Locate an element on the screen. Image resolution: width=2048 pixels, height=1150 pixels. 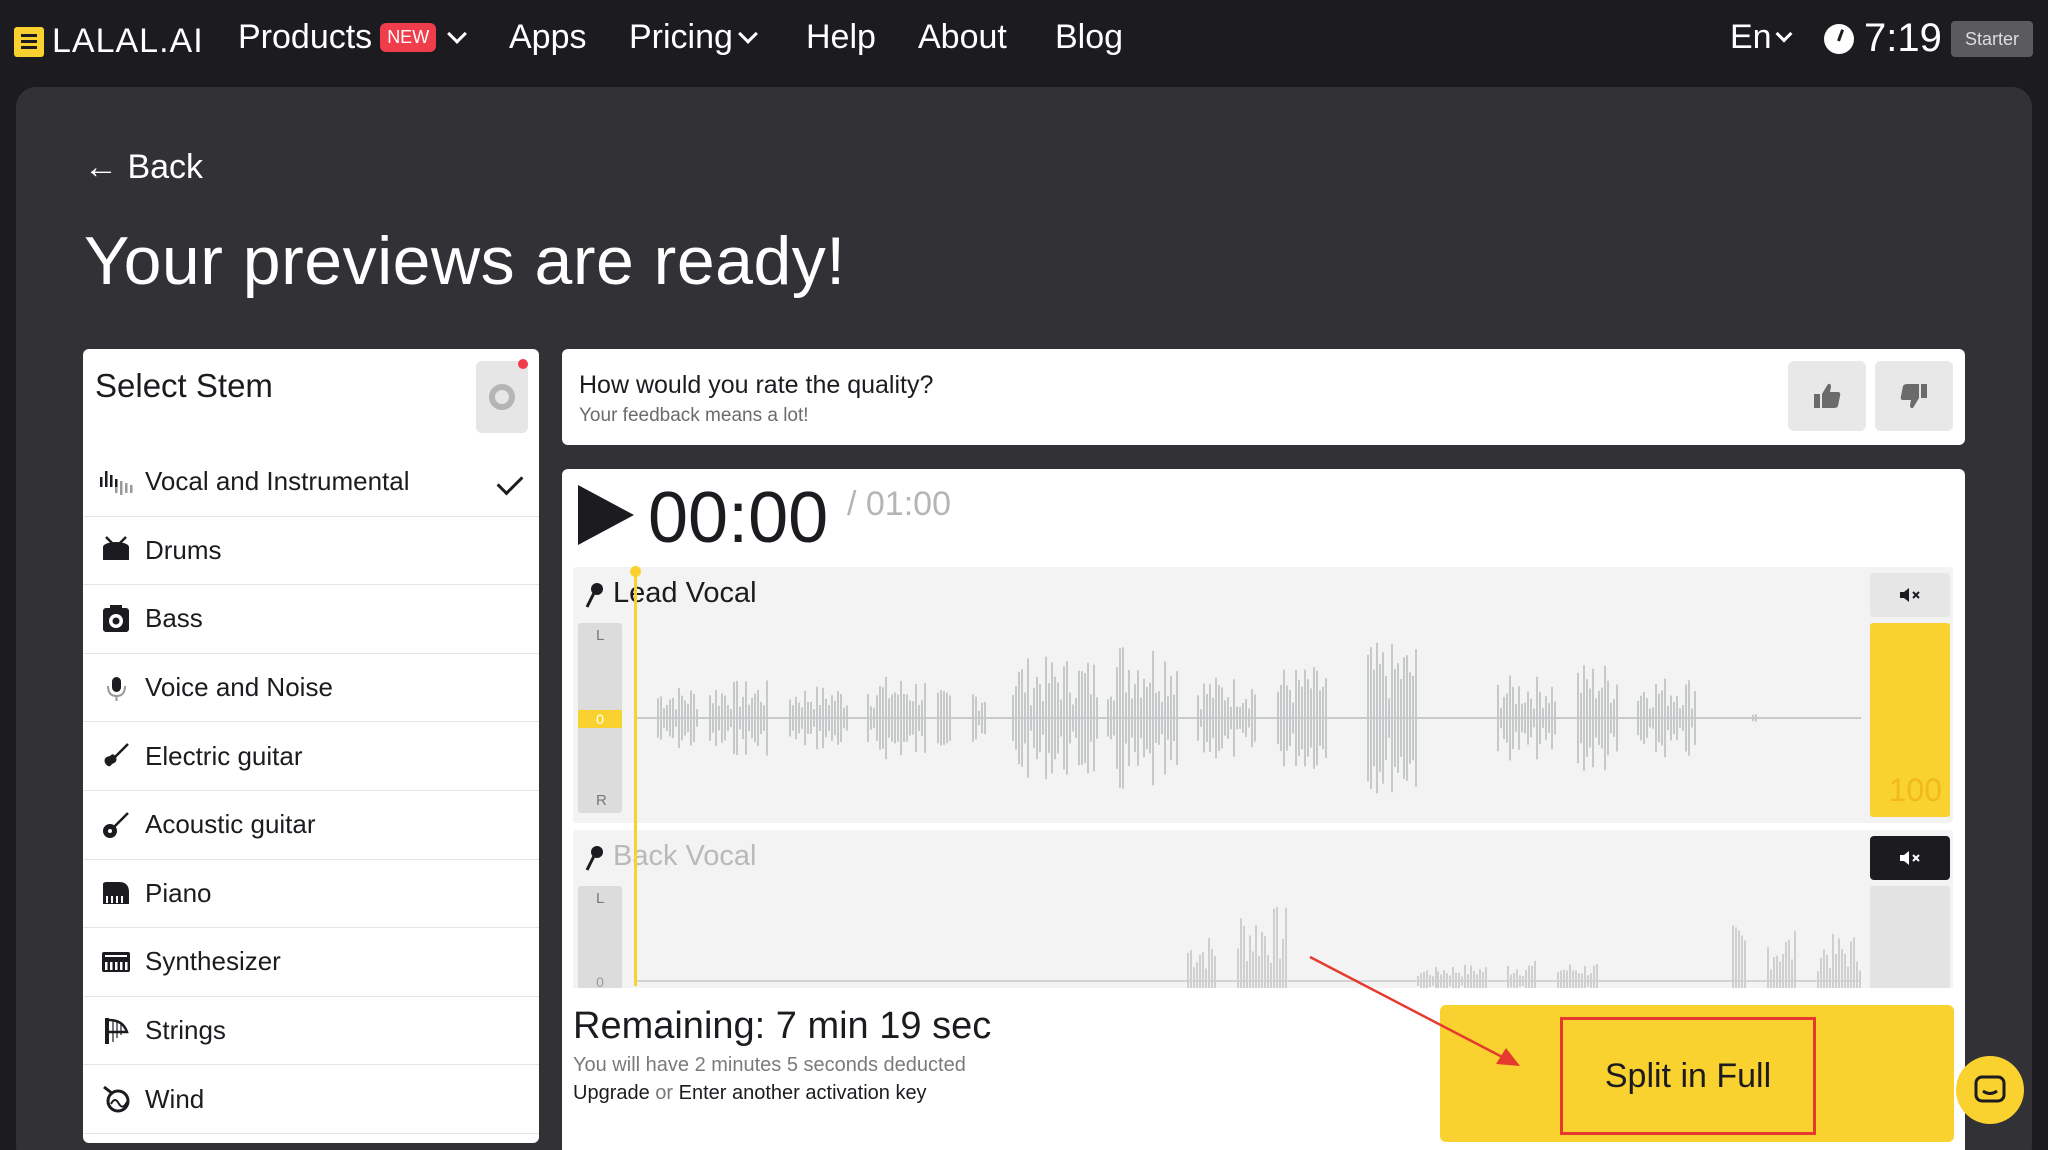
pan-zero-label: 0 is located at coordinates (600, 719).